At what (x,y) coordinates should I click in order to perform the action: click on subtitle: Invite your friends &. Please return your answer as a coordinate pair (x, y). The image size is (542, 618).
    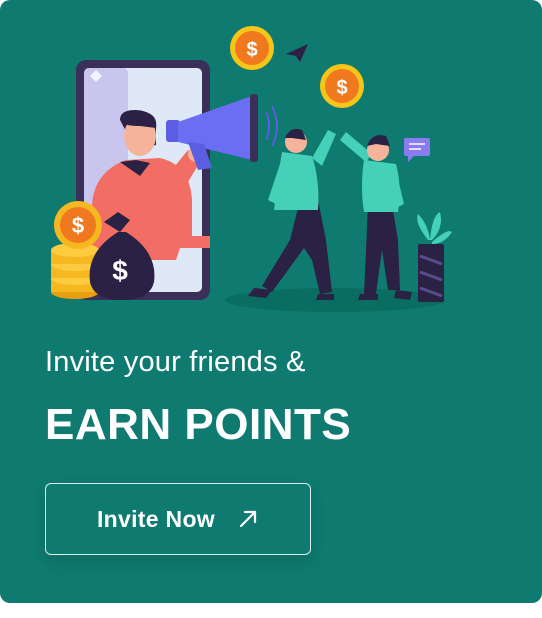
    Looking at the image, I should click on (175, 362).